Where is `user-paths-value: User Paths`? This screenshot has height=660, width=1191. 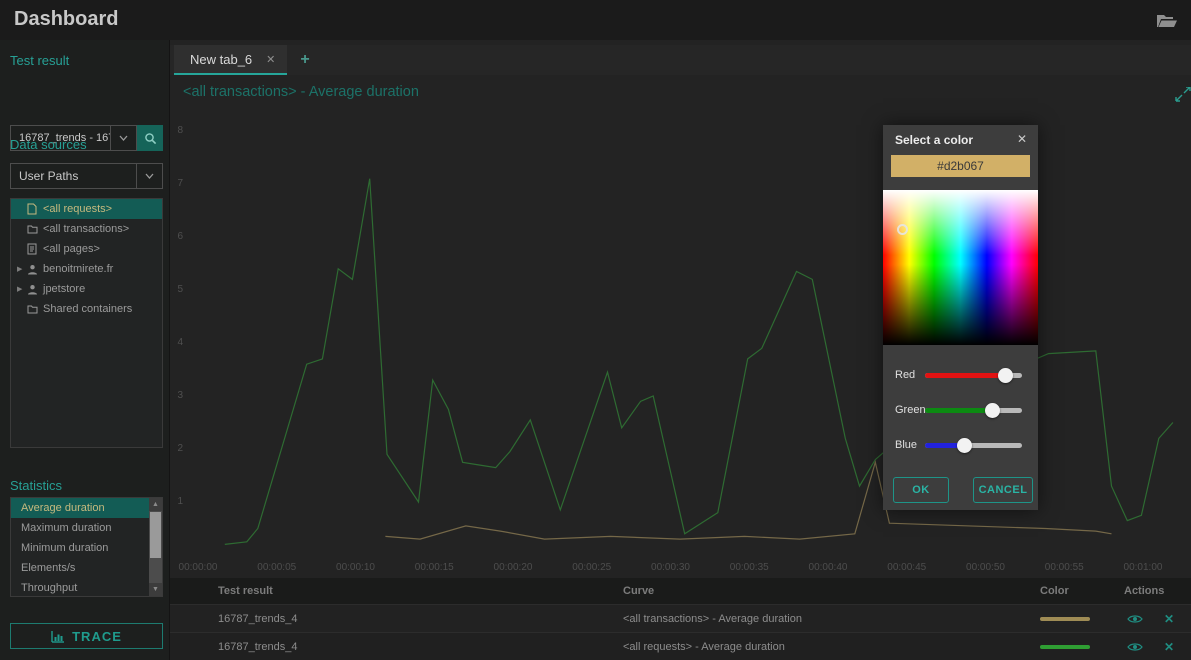 user-paths-value: User Paths is located at coordinates (49, 176).